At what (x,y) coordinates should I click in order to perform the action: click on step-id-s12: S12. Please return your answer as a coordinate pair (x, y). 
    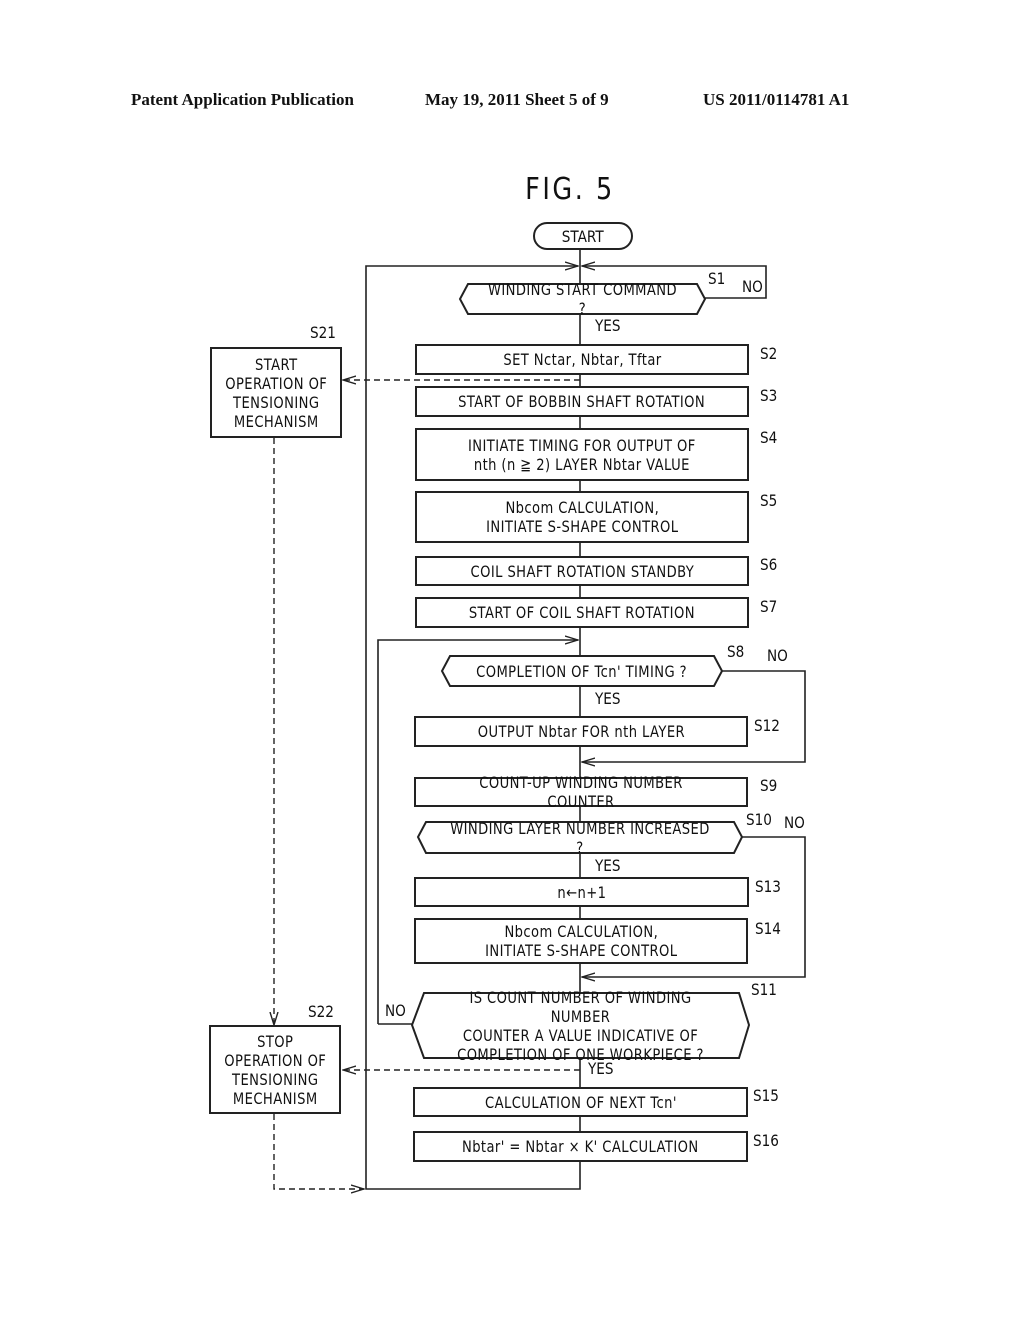
    Looking at the image, I should click on (769, 725).